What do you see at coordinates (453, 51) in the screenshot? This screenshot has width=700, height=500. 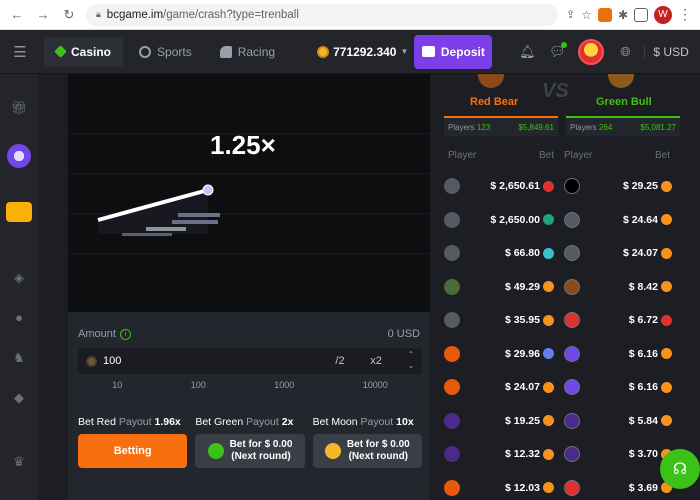 I see `deposit-button: Deposit` at bounding box center [453, 51].